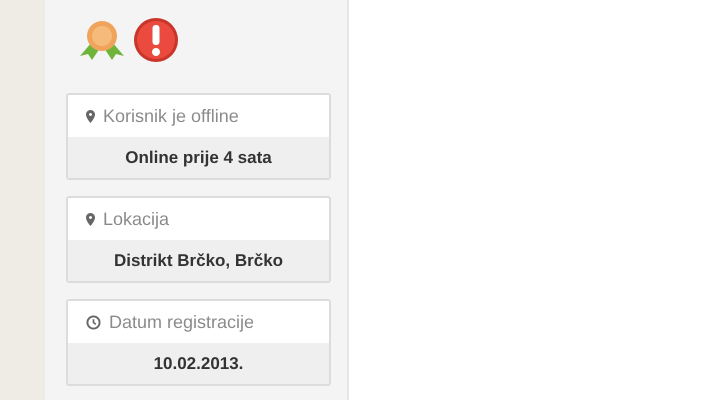 The width and height of the screenshot is (720, 400). What do you see at coordinates (93, 322) in the screenshot?
I see `clock-icon` at bounding box center [93, 322].